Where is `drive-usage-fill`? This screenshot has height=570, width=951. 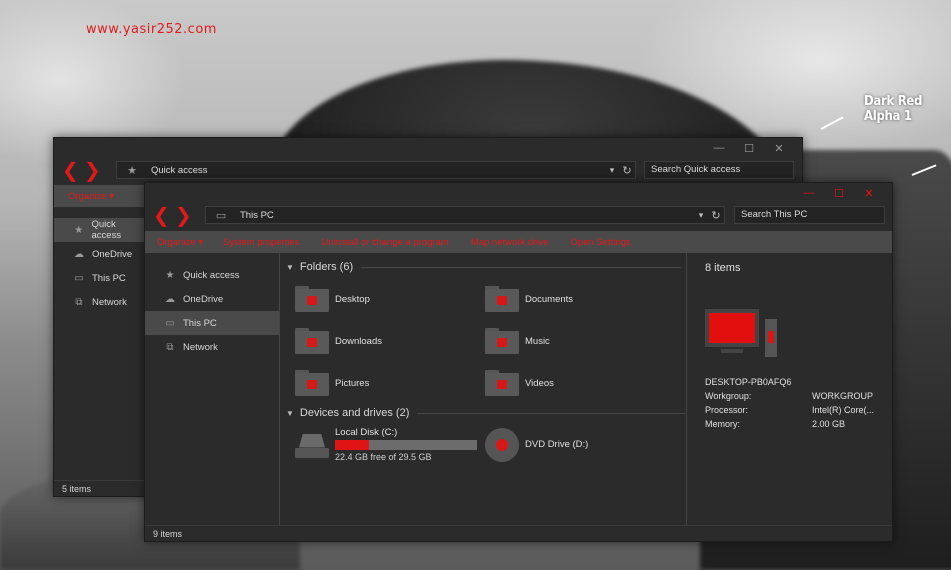 drive-usage-fill is located at coordinates (352, 445).